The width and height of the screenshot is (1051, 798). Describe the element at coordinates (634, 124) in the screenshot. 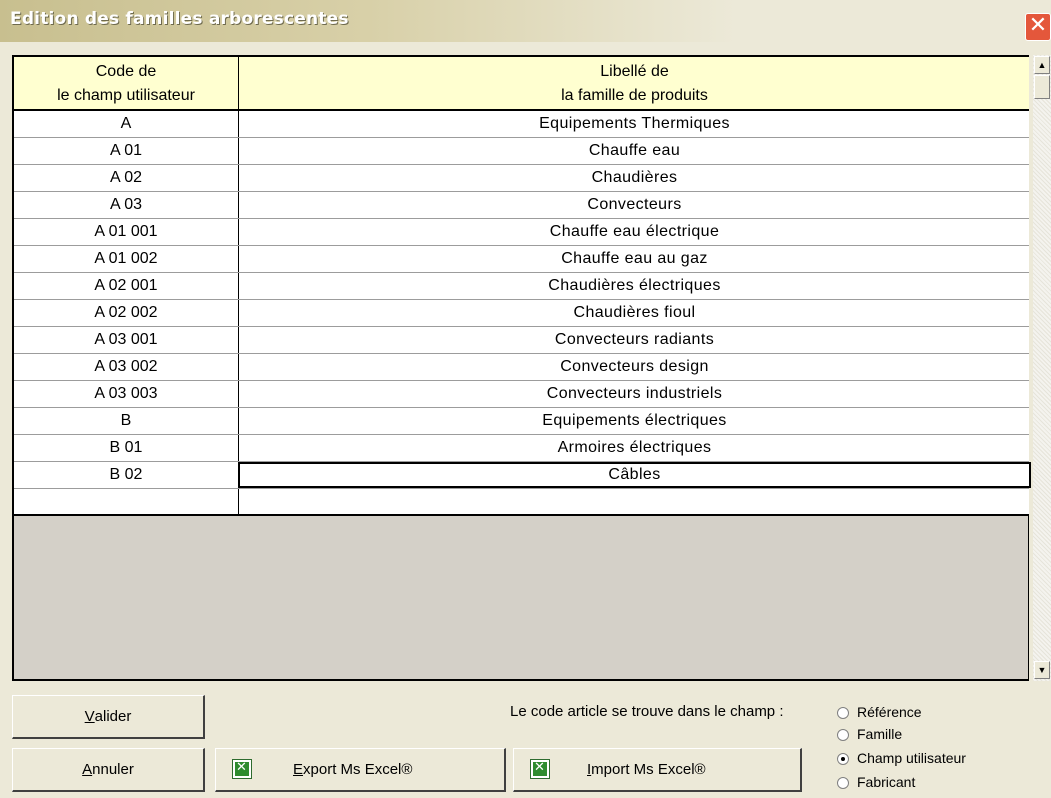

I see `libelle-cell: Equipements Thermiques` at that location.